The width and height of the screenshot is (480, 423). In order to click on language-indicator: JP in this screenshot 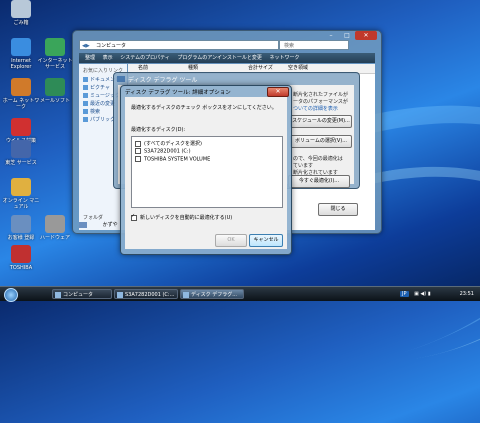, I will do `click(404, 294)`.